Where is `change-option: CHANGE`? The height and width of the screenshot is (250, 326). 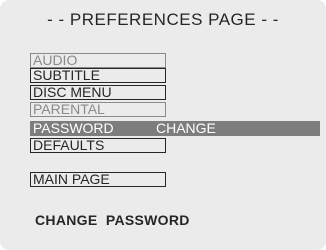
change-option: CHANGE is located at coordinates (236, 128).